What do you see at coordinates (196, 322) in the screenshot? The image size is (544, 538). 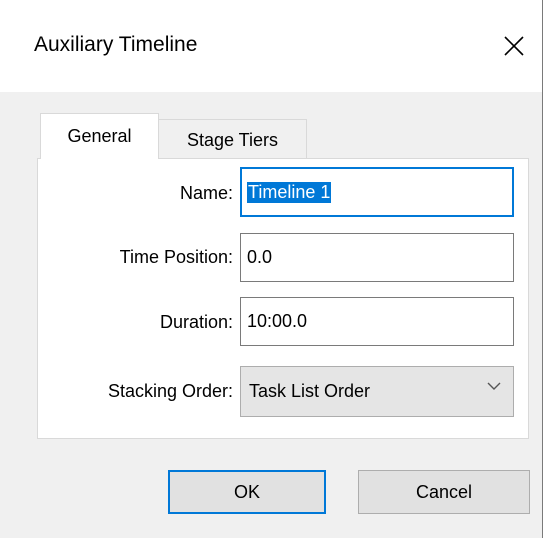 I see `duration-label: Duration:` at bounding box center [196, 322].